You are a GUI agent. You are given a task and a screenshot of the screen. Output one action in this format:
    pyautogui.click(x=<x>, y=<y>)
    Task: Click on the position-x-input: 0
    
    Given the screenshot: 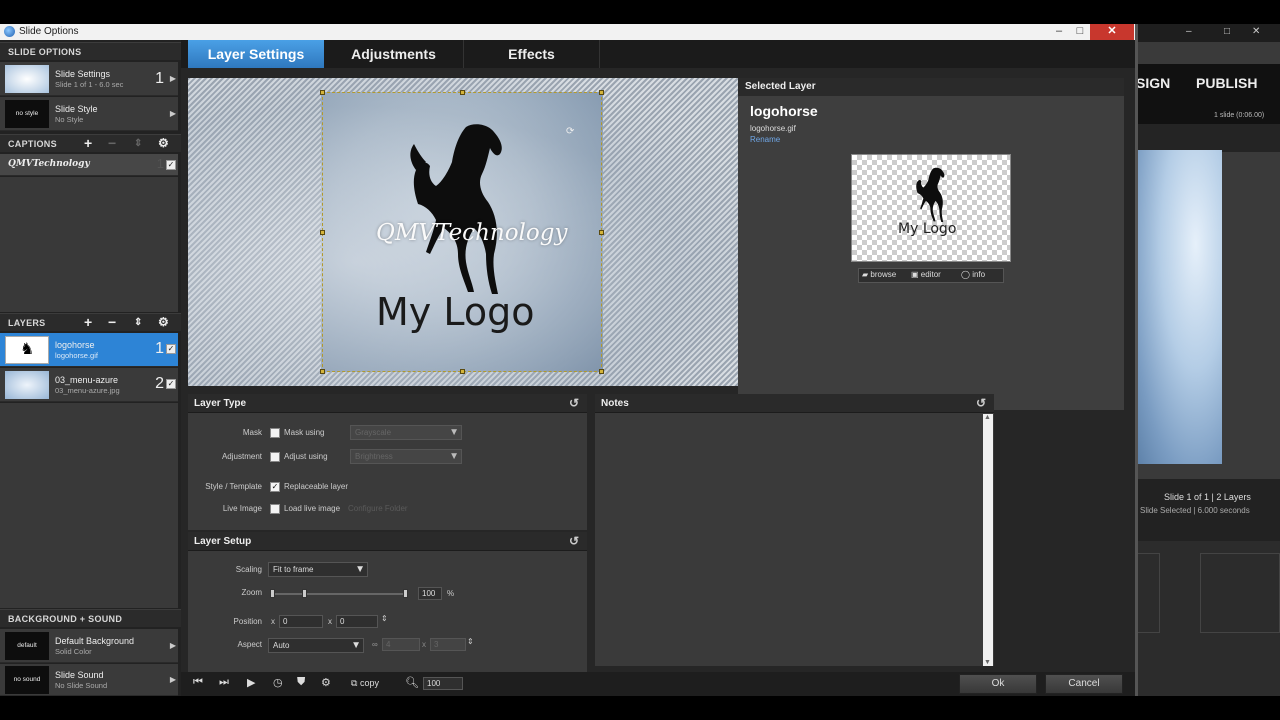 What is the action you would take?
    pyautogui.click(x=301, y=621)
    